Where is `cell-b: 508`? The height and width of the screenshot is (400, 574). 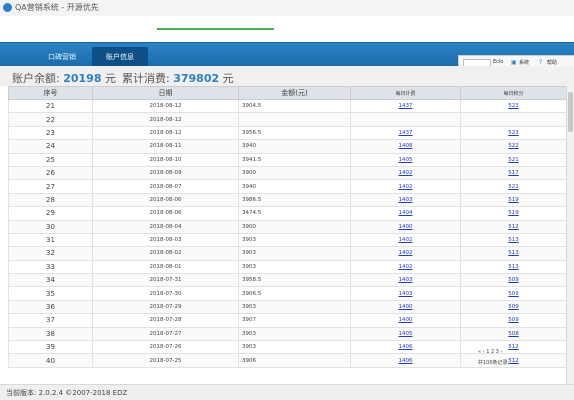 cell-b: 508 is located at coordinates (513, 334).